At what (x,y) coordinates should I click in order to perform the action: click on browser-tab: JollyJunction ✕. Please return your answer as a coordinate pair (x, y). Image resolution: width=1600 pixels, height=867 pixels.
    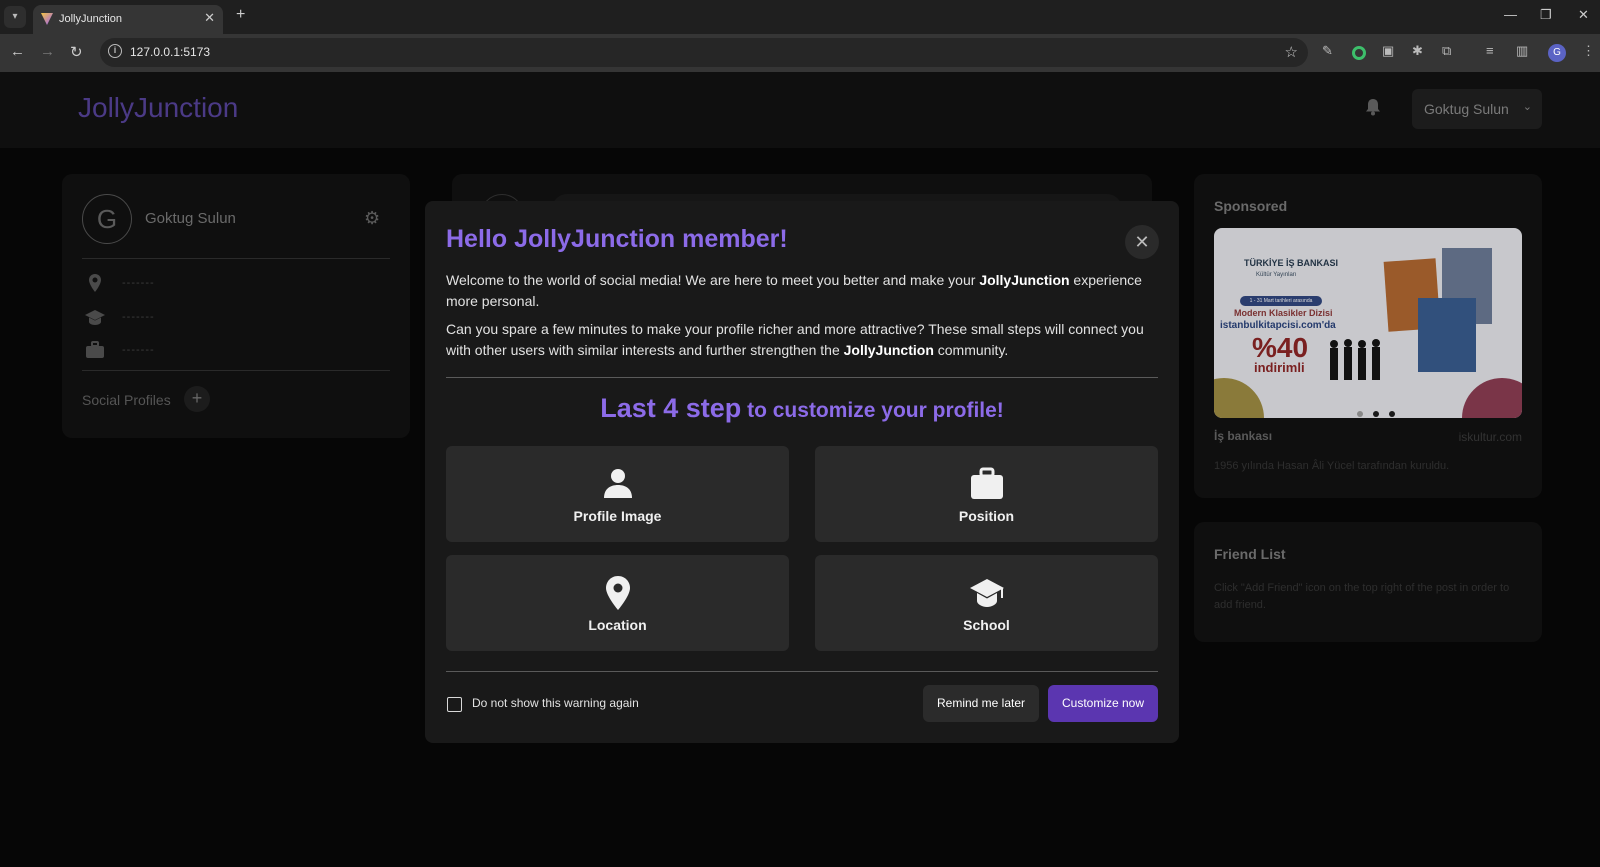
    Looking at the image, I should click on (128, 19).